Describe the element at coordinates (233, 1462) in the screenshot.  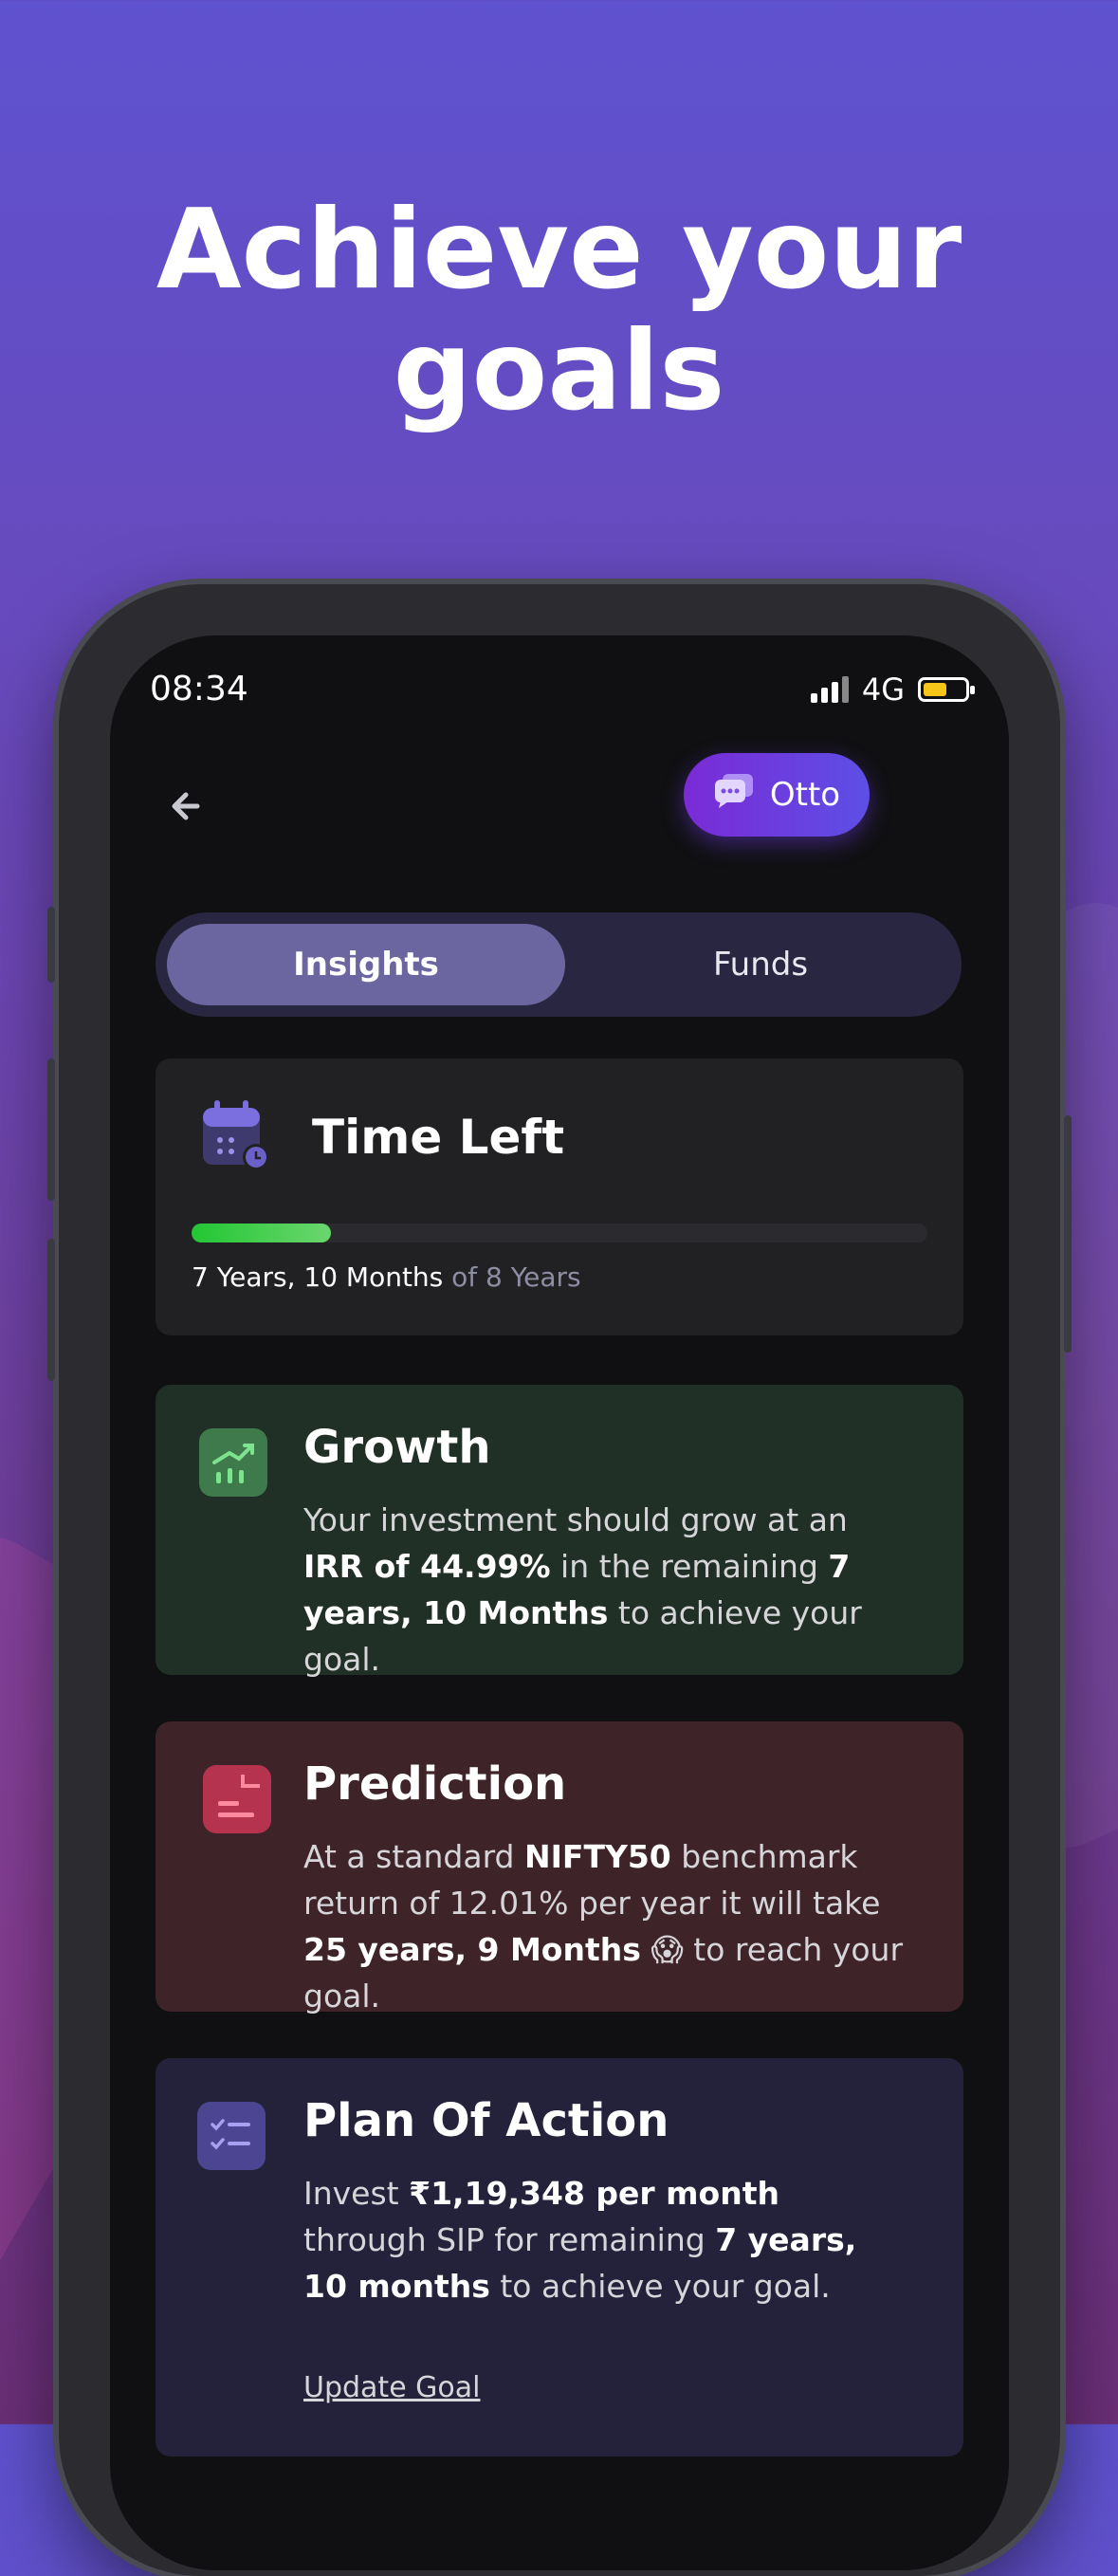
I see `growth-chart-icon` at that location.